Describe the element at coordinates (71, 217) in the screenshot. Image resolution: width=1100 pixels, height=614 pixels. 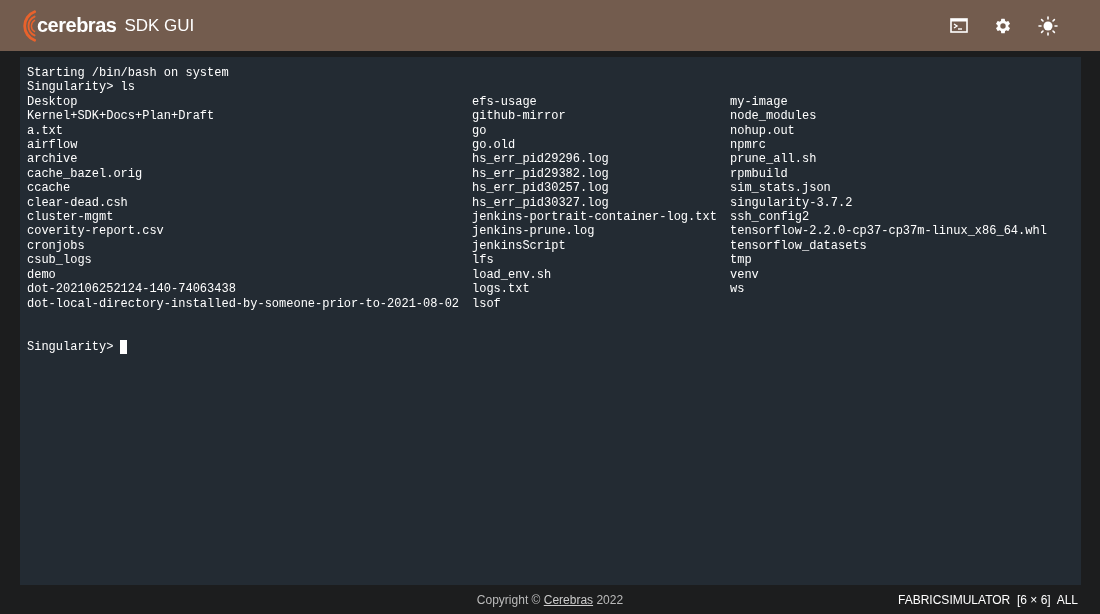
I see `file-name: cluster-mgmt` at that location.